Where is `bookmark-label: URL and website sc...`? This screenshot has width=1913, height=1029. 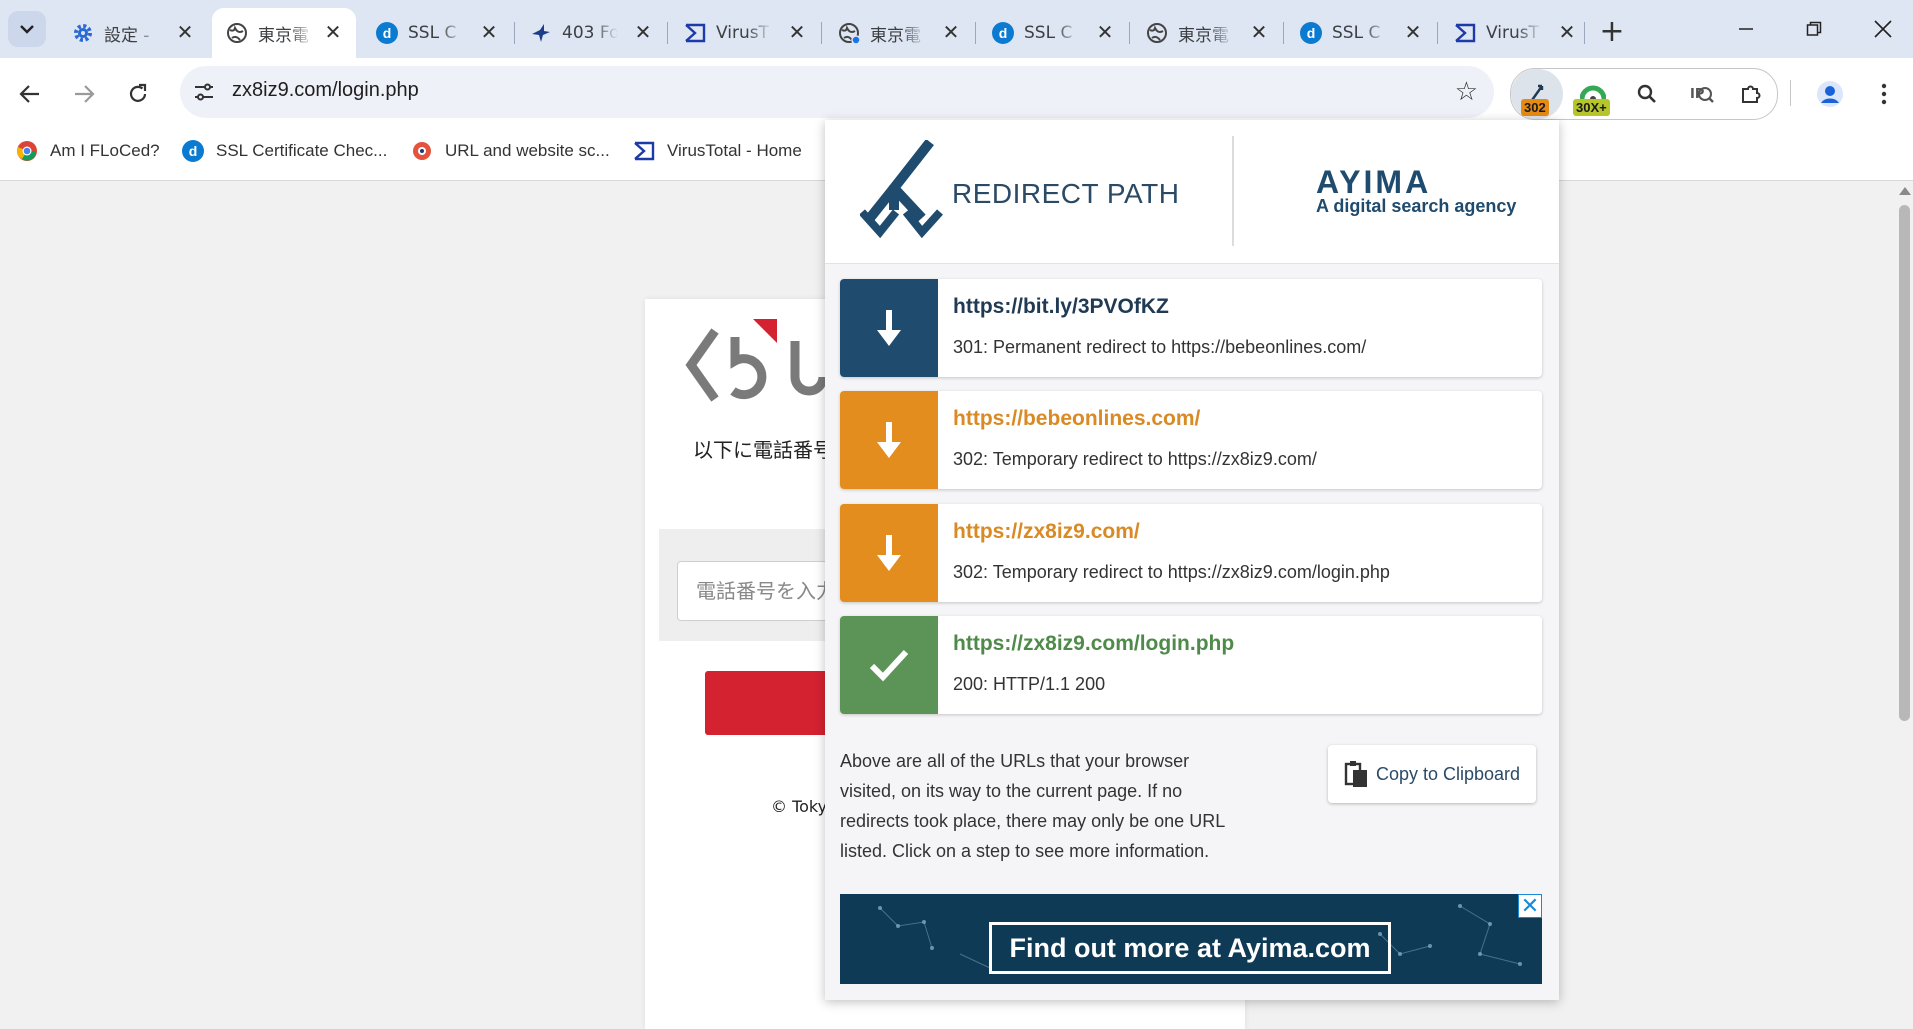
bookmark-label: URL and website sc... is located at coordinates (527, 150).